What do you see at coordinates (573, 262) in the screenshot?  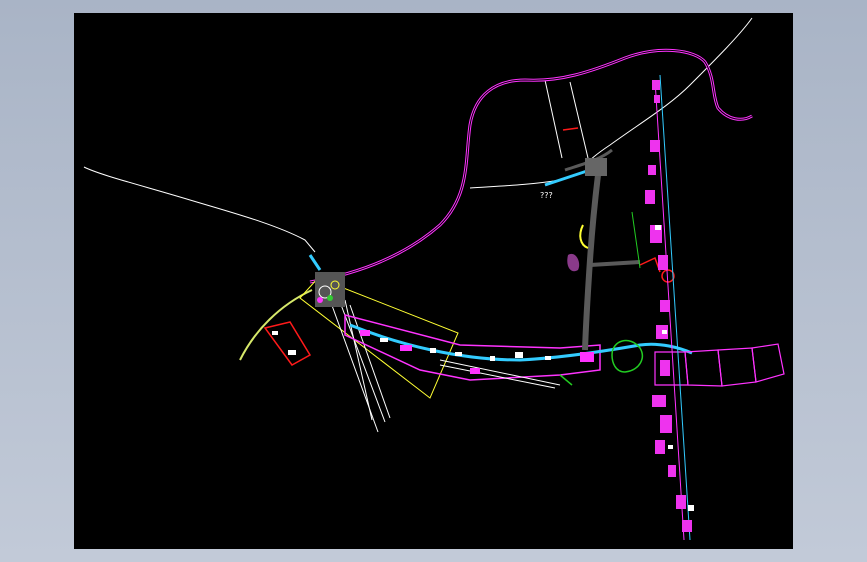 I see `gray-pad` at bounding box center [573, 262].